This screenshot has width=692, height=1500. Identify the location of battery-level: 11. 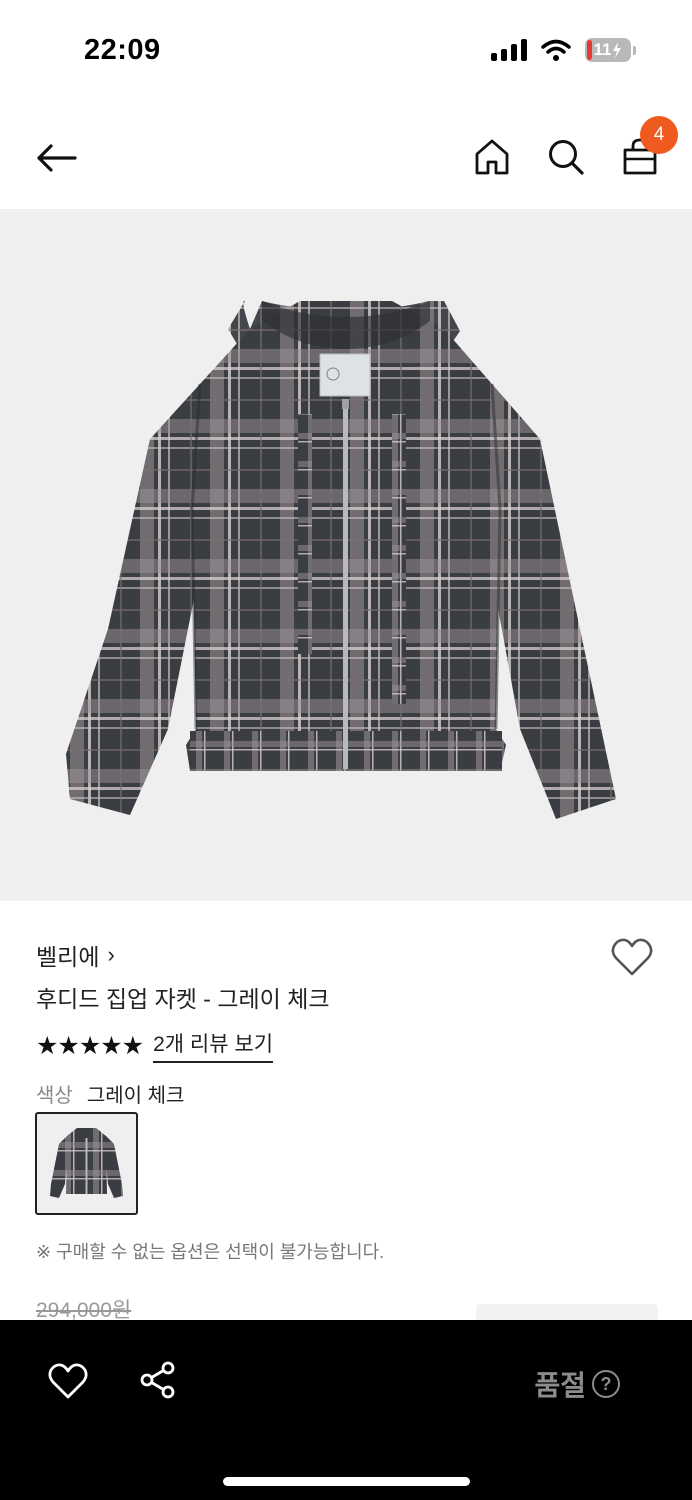
(602, 49).